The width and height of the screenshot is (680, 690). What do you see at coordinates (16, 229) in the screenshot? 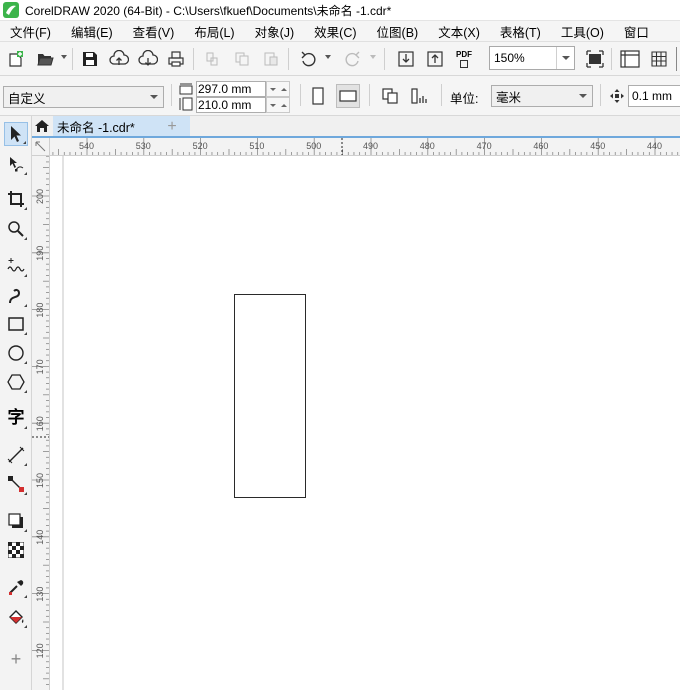
I see `zoom-tool` at bounding box center [16, 229].